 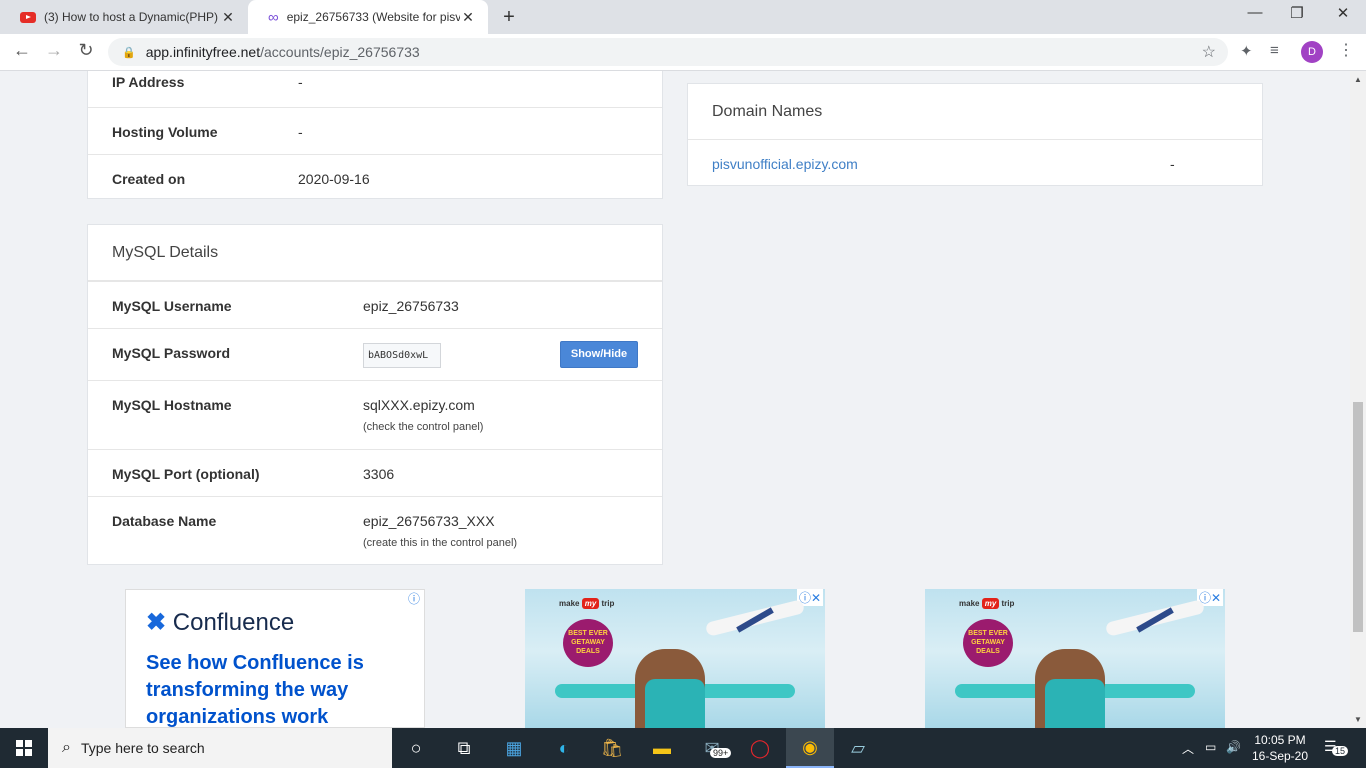 I want to click on windows-logo-icon, so click(x=24, y=748).